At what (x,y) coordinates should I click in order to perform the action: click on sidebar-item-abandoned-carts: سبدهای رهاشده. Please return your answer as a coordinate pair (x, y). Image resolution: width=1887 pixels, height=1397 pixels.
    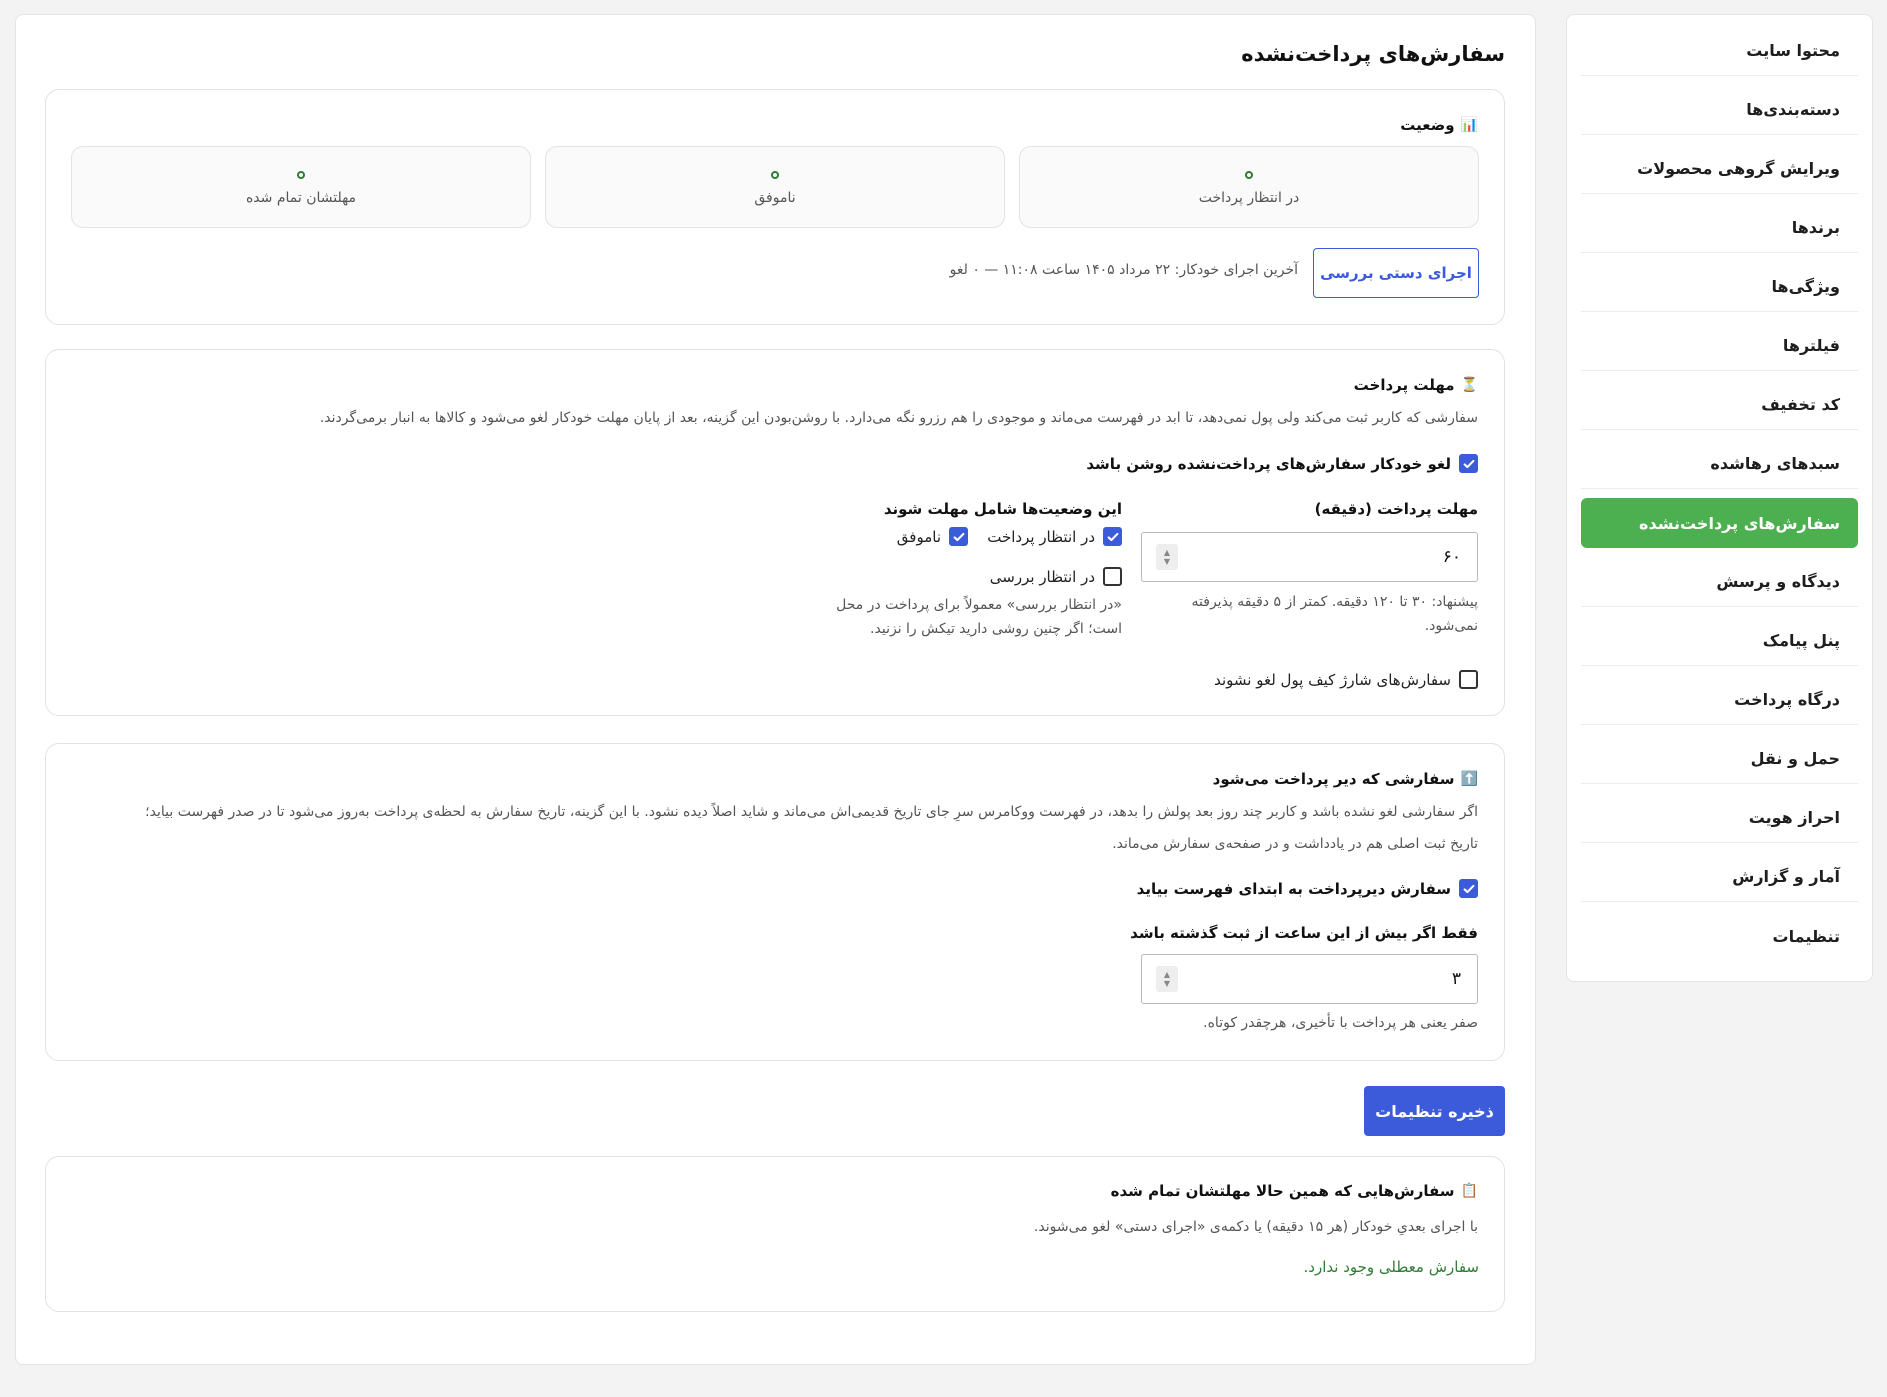
    Looking at the image, I should click on (1719, 464).